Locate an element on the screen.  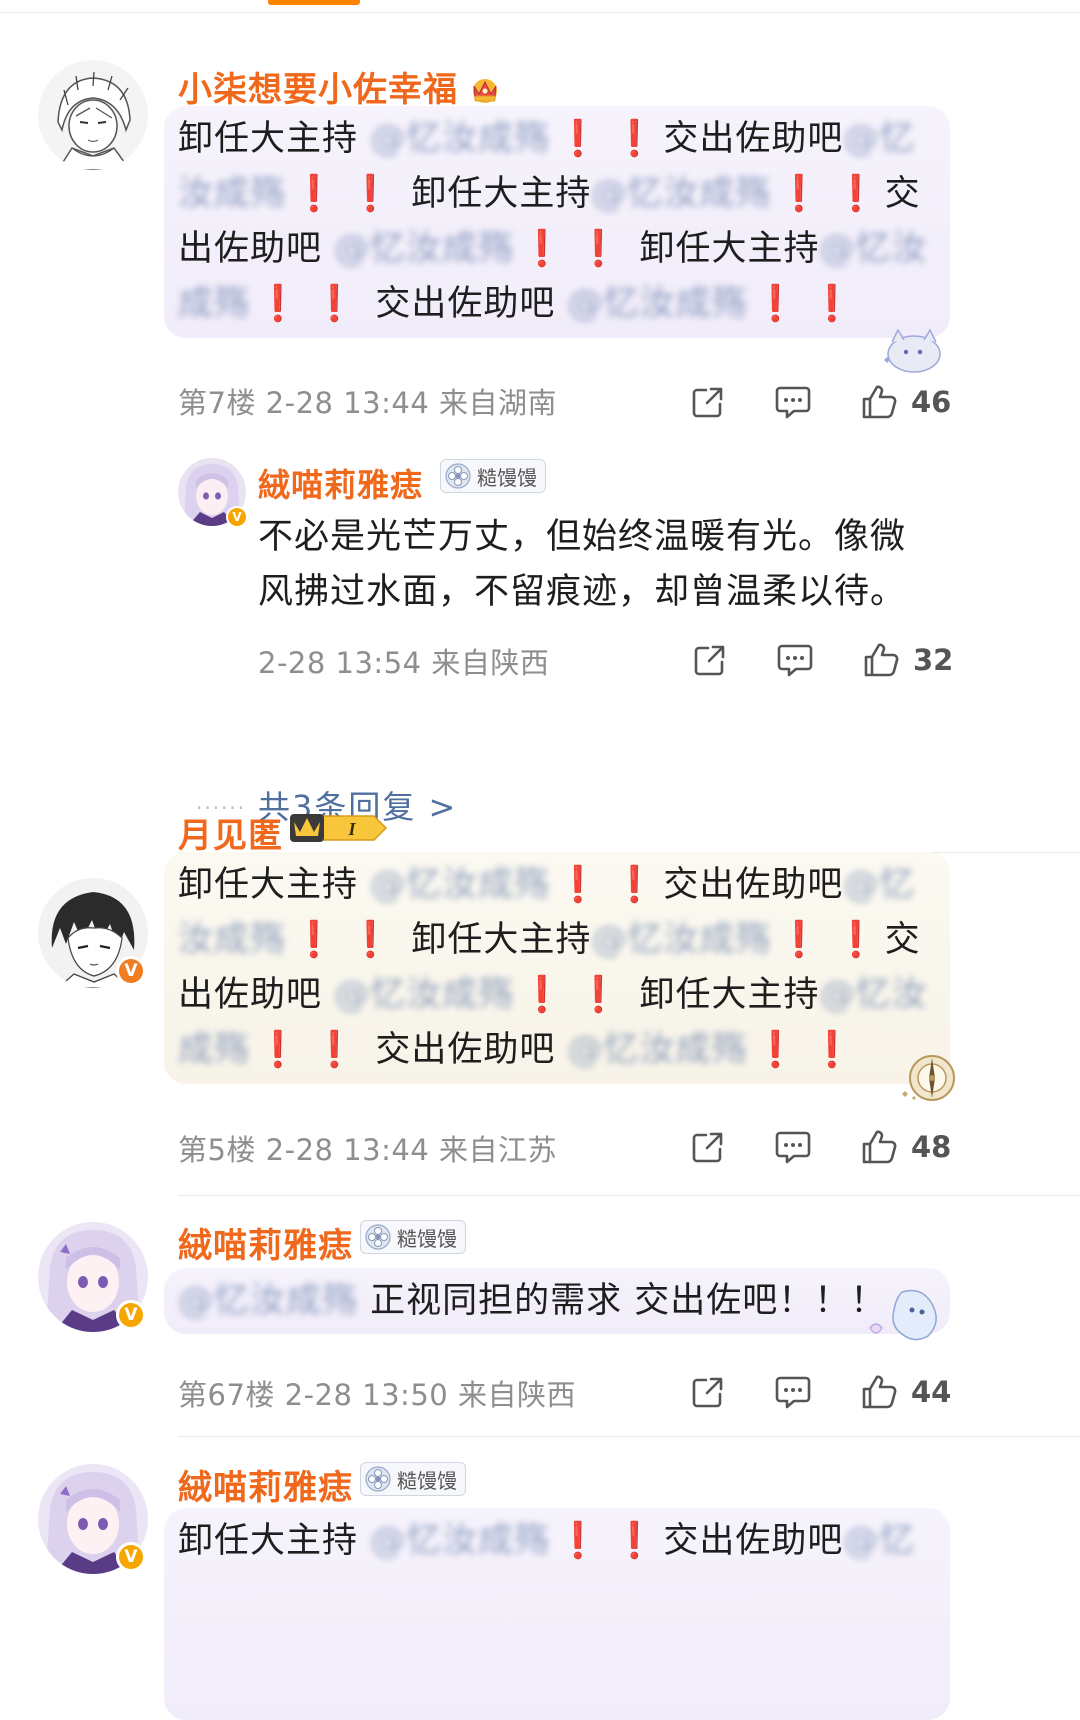
fan-badge-icon is located at coordinates (378, 1479).